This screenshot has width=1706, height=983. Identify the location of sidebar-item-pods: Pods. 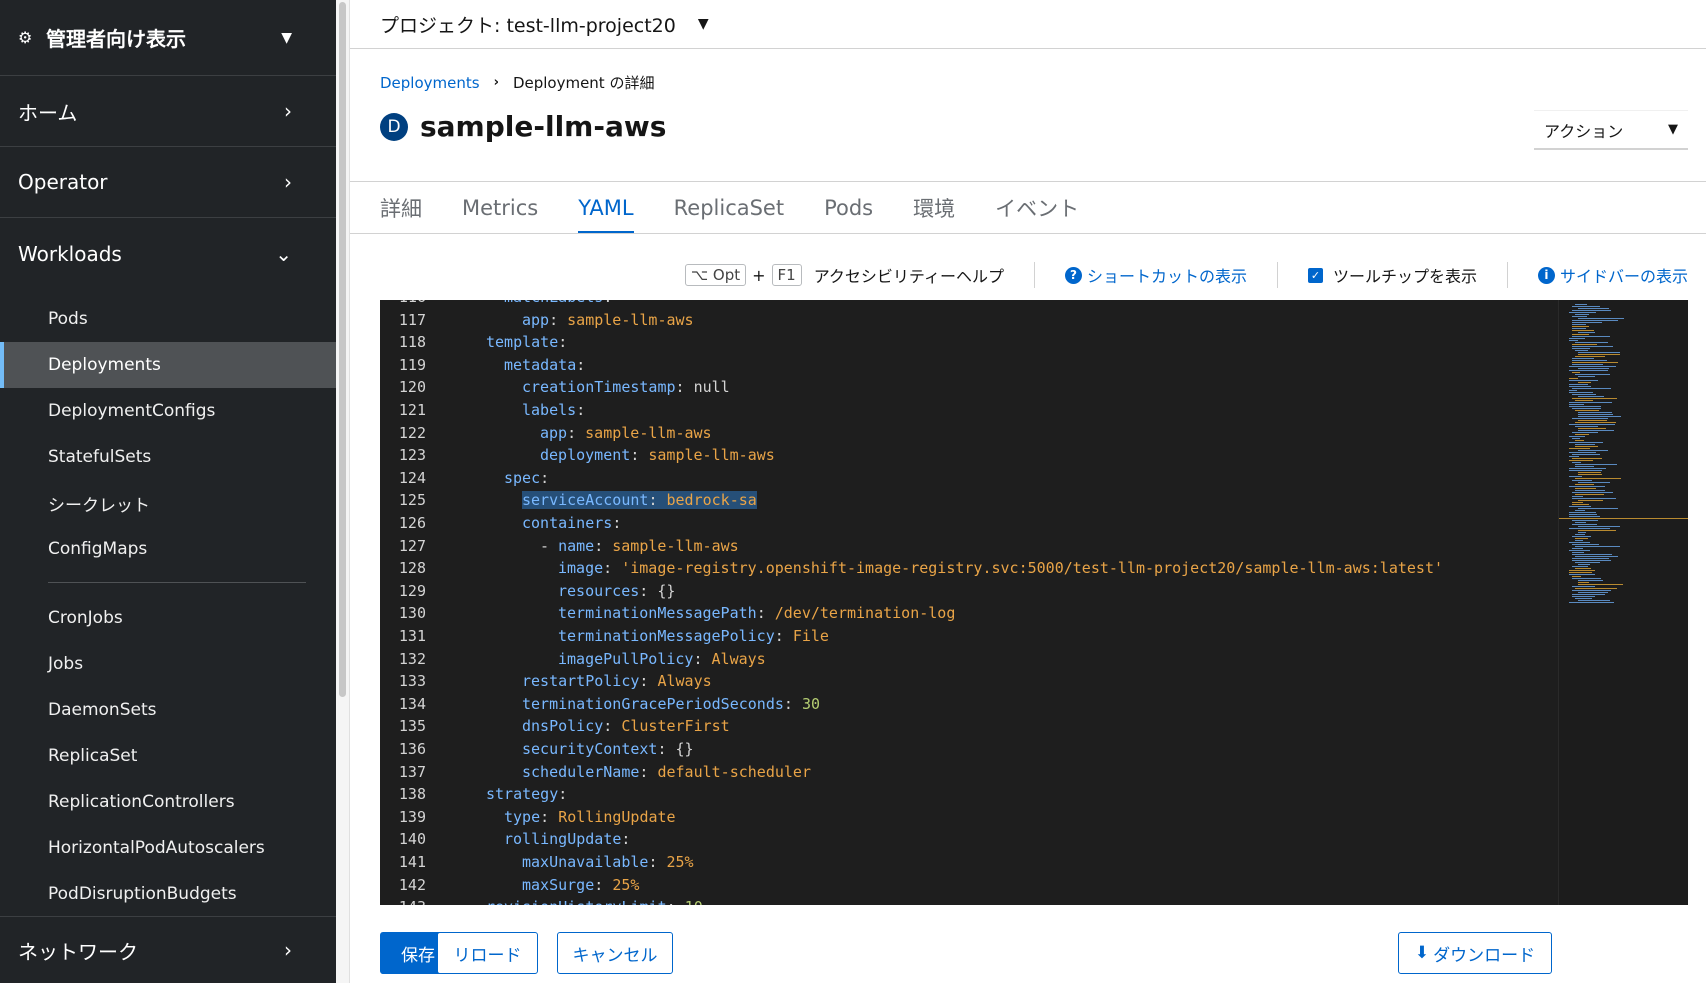
(168, 319).